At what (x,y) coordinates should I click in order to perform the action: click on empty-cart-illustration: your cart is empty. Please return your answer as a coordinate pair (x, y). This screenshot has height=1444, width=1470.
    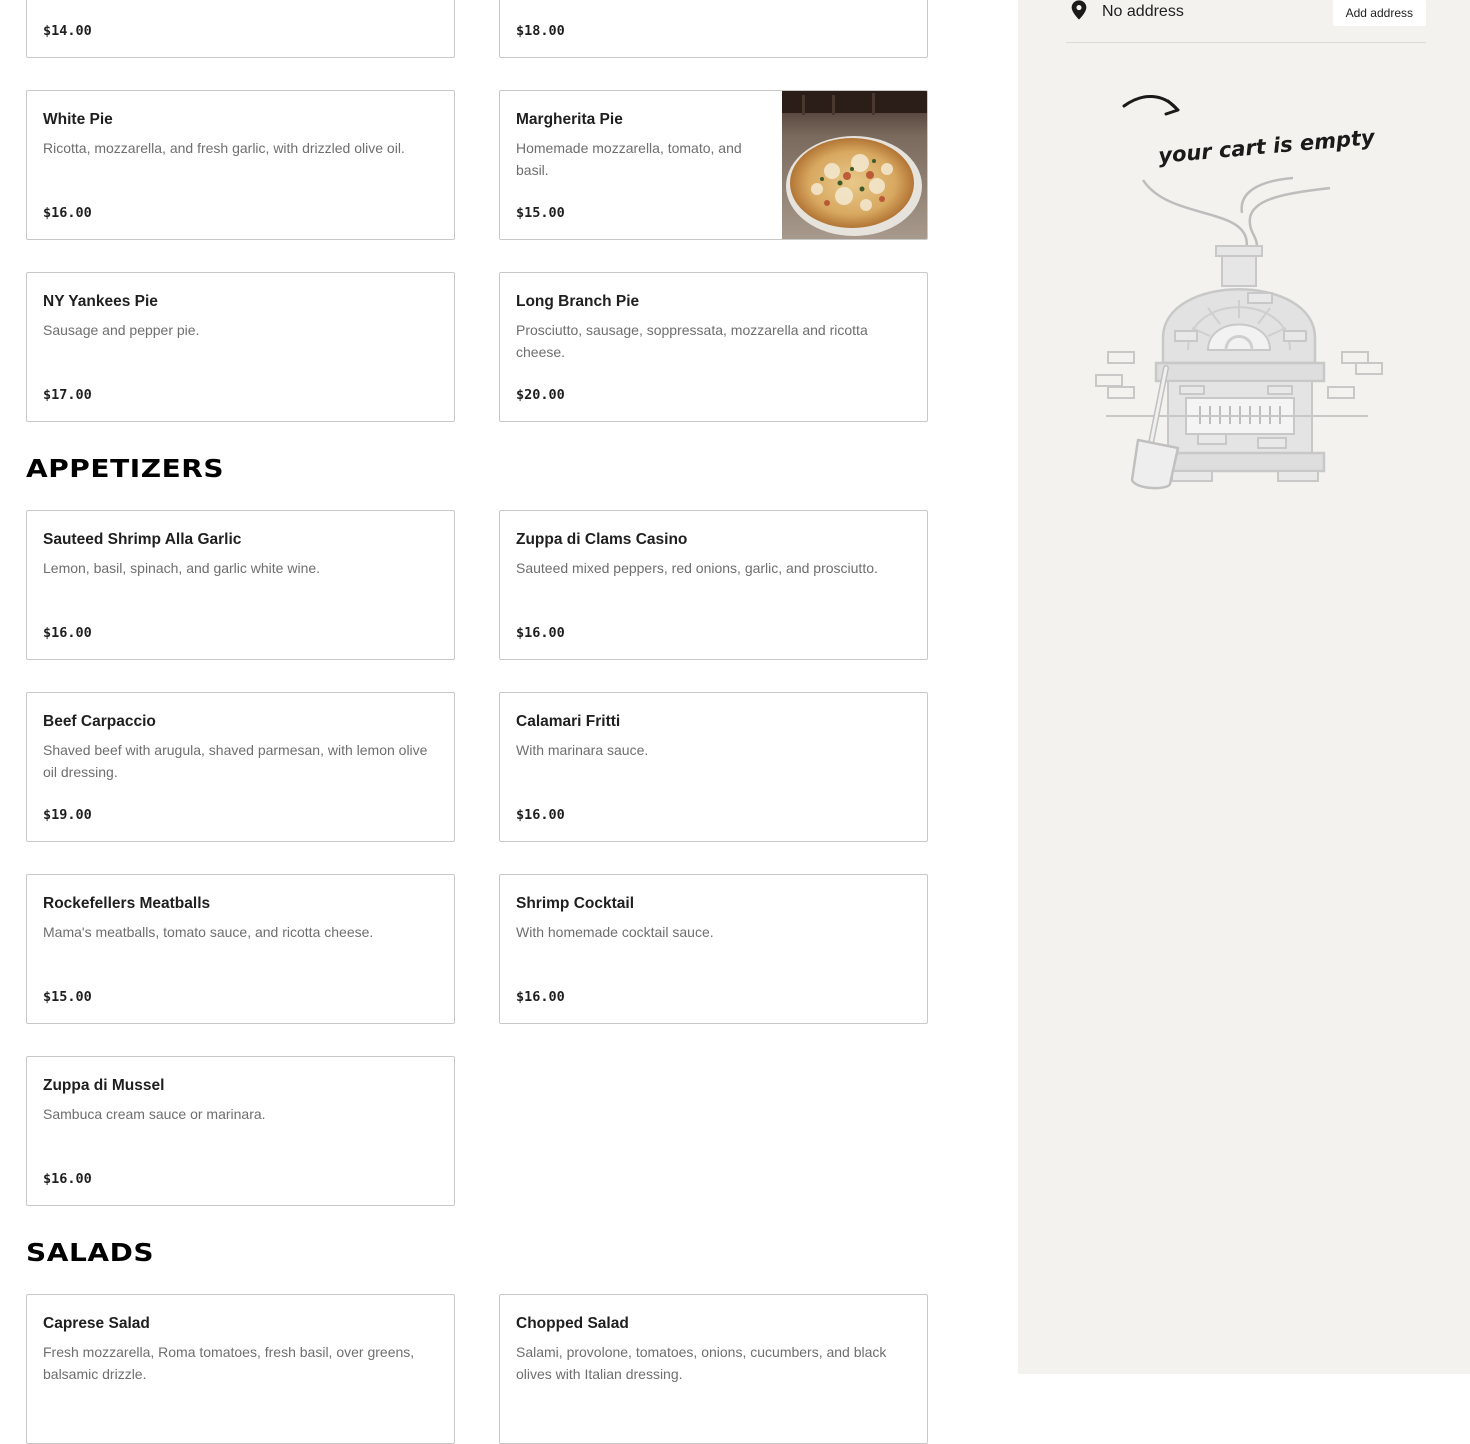
    Looking at the image, I should click on (1239, 292).